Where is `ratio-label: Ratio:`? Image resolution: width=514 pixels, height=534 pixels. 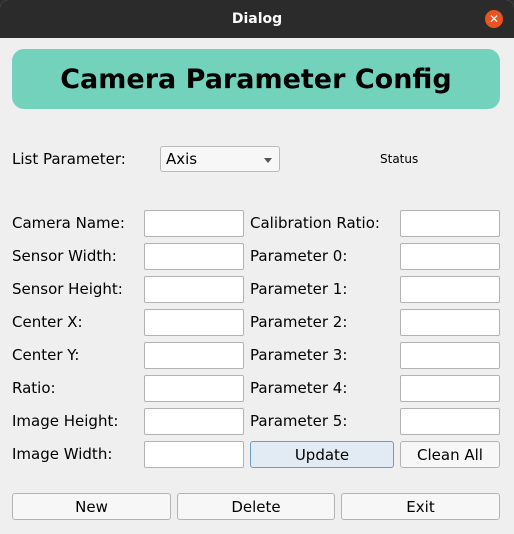 ratio-label: Ratio: is located at coordinates (34, 388).